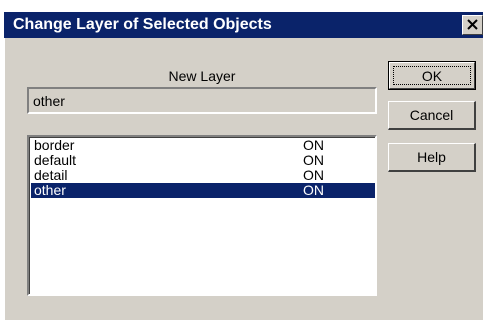 This screenshot has height=329, width=483. Describe the element at coordinates (432, 115) in the screenshot. I see `cancel-button: Cancel` at that location.